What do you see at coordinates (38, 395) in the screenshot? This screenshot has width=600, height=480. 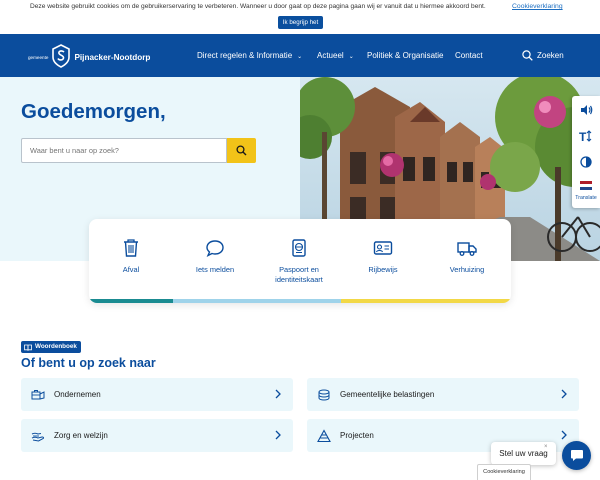 I see `business-icon` at bounding box center [38, 395].